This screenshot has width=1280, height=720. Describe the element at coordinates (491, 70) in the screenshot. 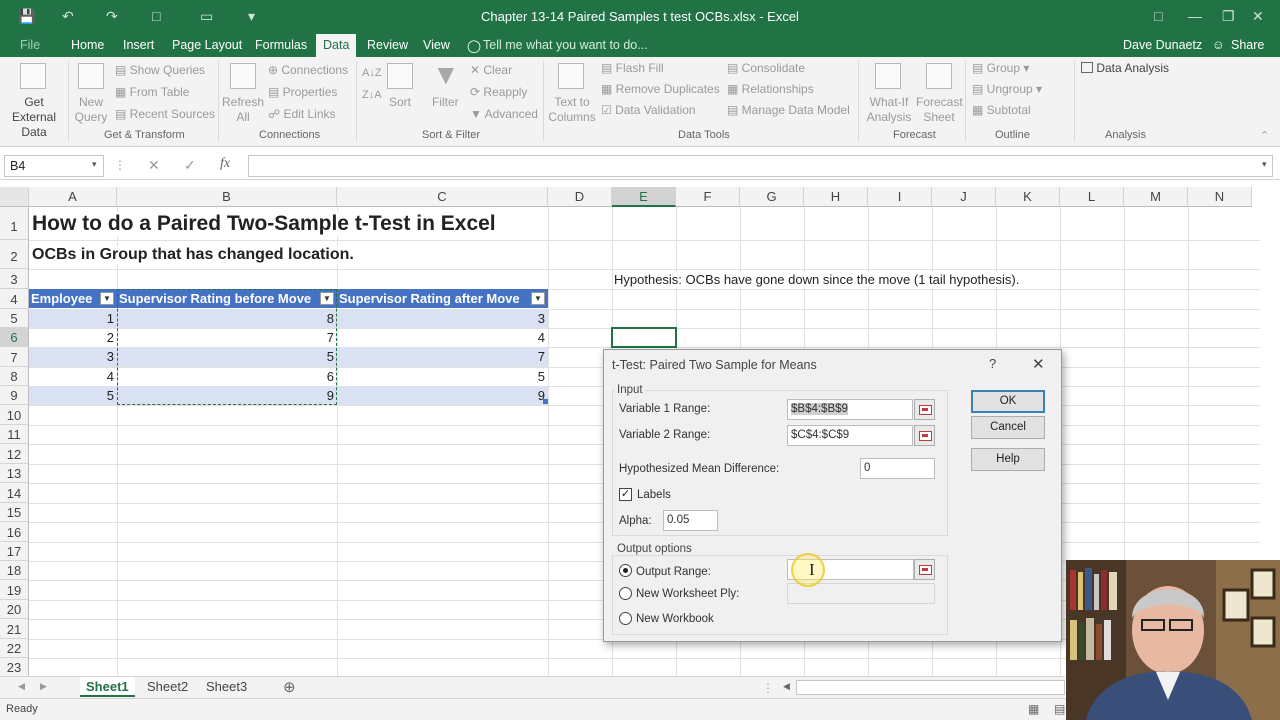

I see `clear-button: ✕ Clear` at that location.